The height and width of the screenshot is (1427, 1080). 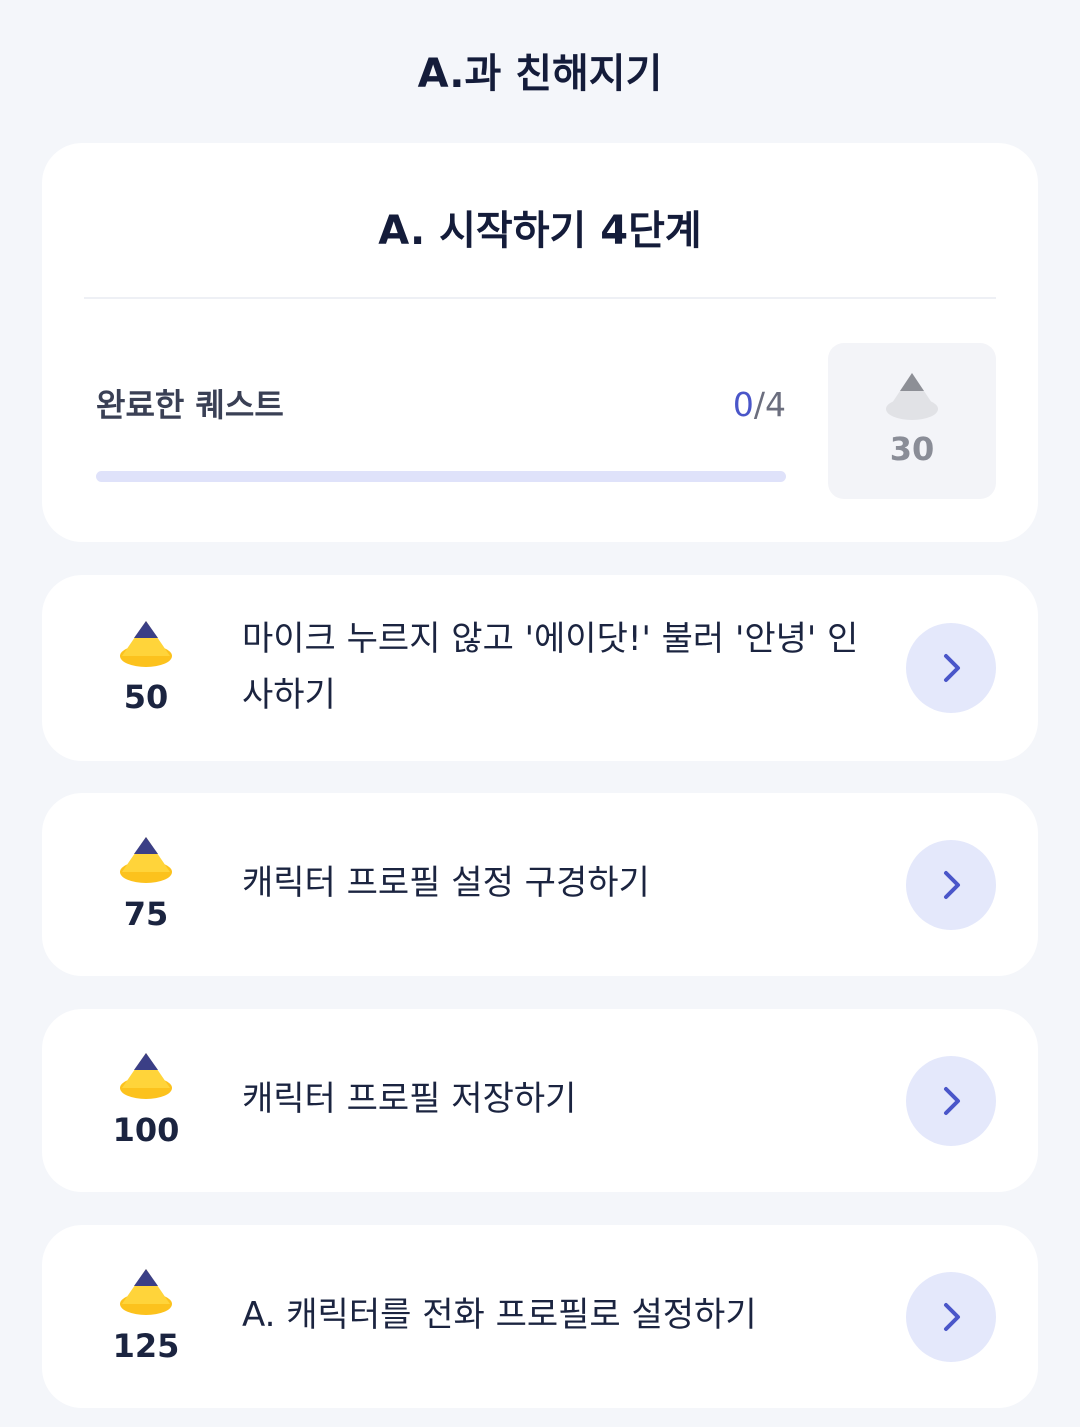 What do you see at coordinates (446, 883) in the screenshot?
I see `quest-title: 캐릭터 프로필 설정 구경하기` at bounding box center [446, 883].